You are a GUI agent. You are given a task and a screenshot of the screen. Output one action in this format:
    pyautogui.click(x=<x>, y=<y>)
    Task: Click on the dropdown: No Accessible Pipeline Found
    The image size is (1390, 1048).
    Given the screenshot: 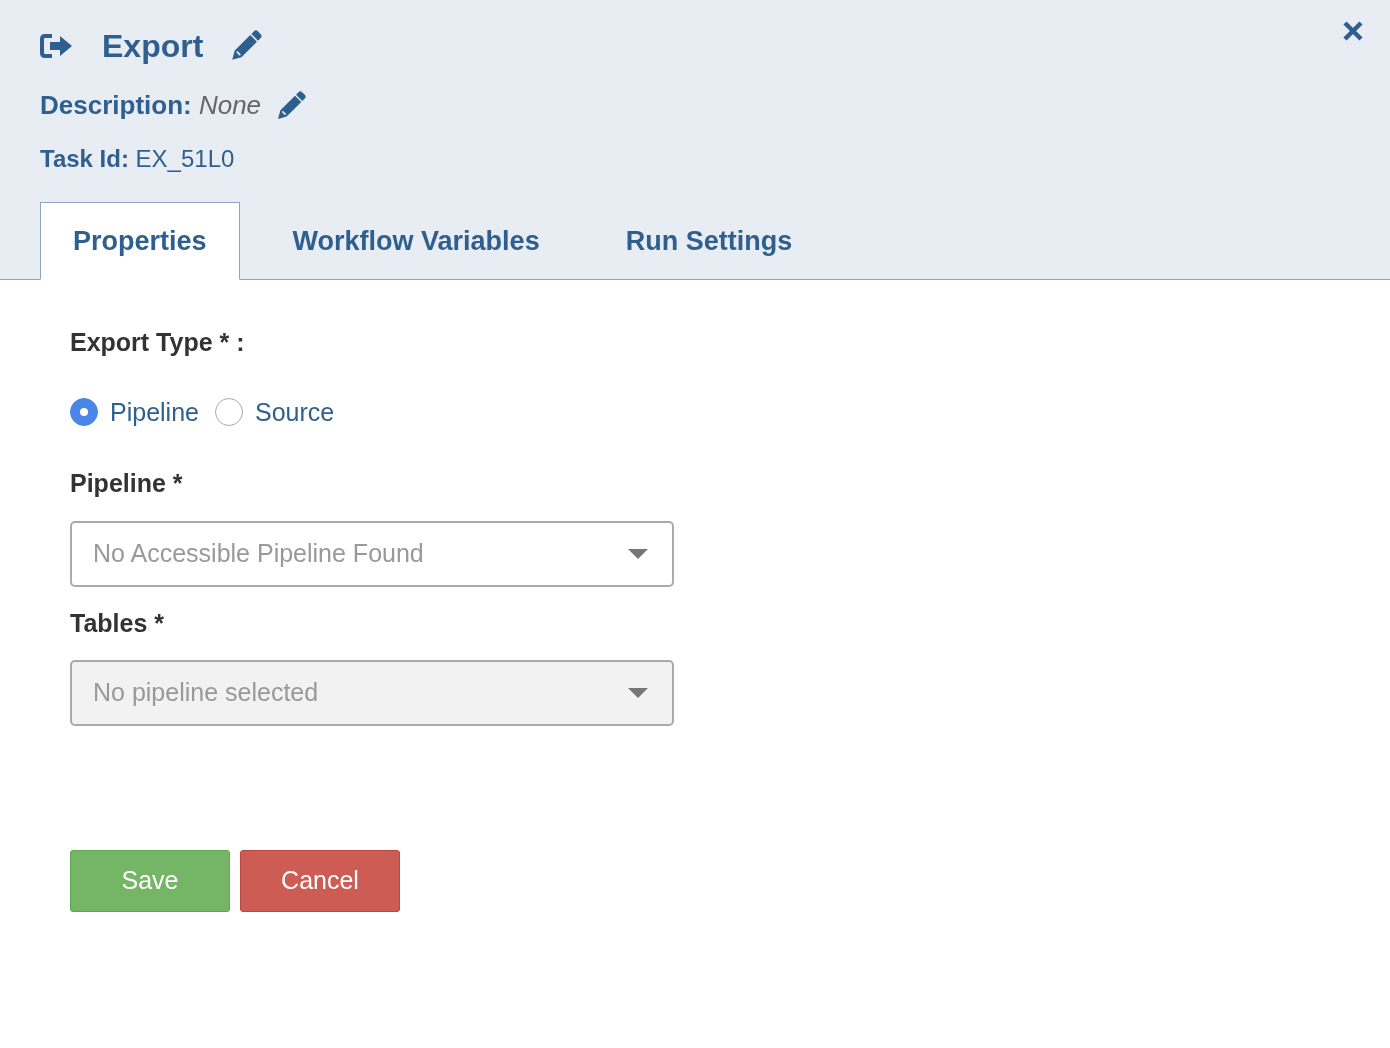 What is the action you would take?
    pyautogui.click(x=372, y=553)
    